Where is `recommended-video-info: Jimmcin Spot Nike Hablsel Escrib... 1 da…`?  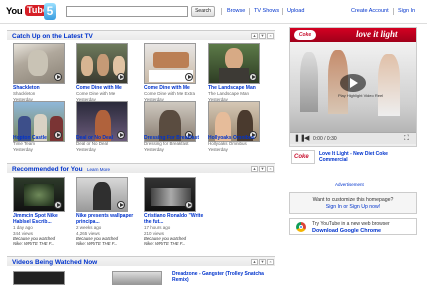 recommended-video-info: Jimmcin Spot Nike Hablsel Escrib... 1 da… is located at coordinates (43, 229).